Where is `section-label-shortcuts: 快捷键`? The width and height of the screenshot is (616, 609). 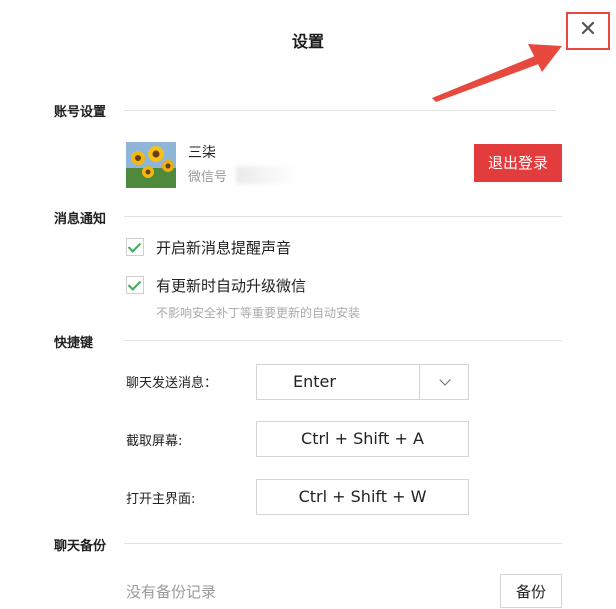
section-label-shortcuts: 快捷键 is located at coordinates (74, 343).